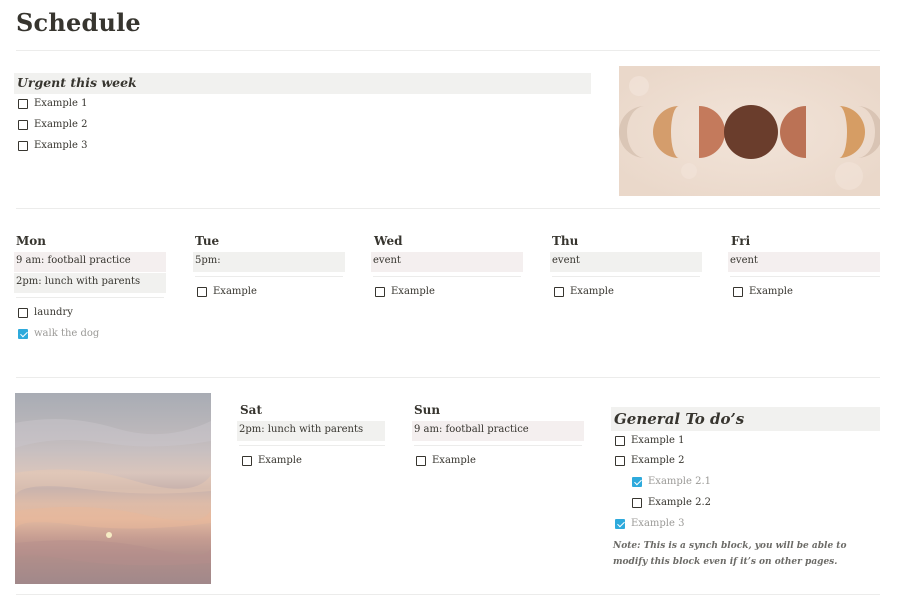 This screenshot has height=597, width=904. Describe the element at coordinates (763, 291) in the screenshot. I see `fri-todo-1: Example` at that location.